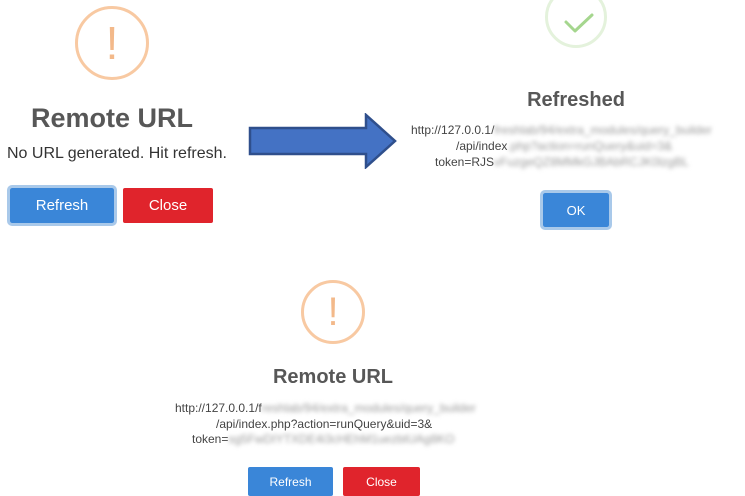  I want to click on url-text: http://127.0.0.1/, so click(453, 130).